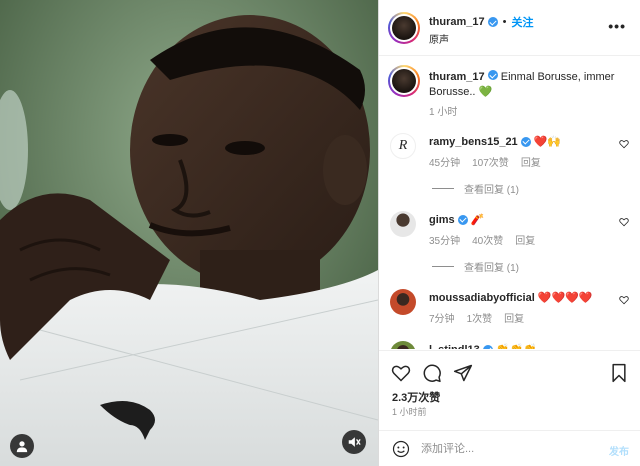  I want to click on comment-likes: 107次赞, so click(490, 161).